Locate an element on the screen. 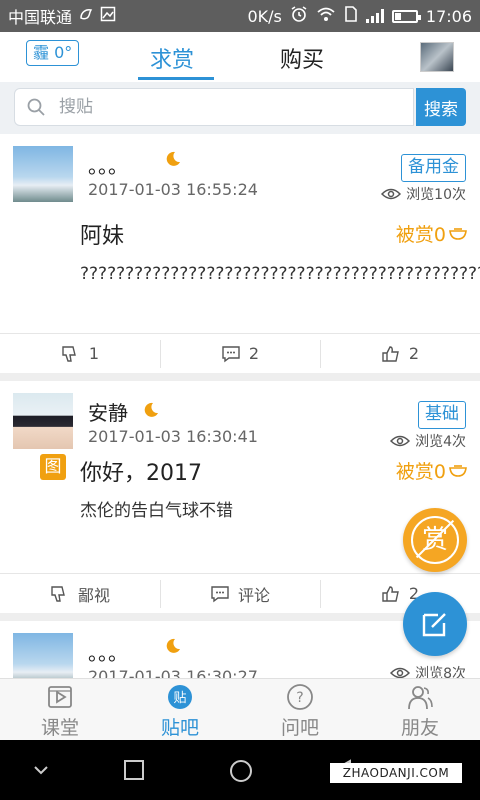 This screenshot has height=800, width=480. dislike-label: 鄙视 is located at coordinates (93, 595).